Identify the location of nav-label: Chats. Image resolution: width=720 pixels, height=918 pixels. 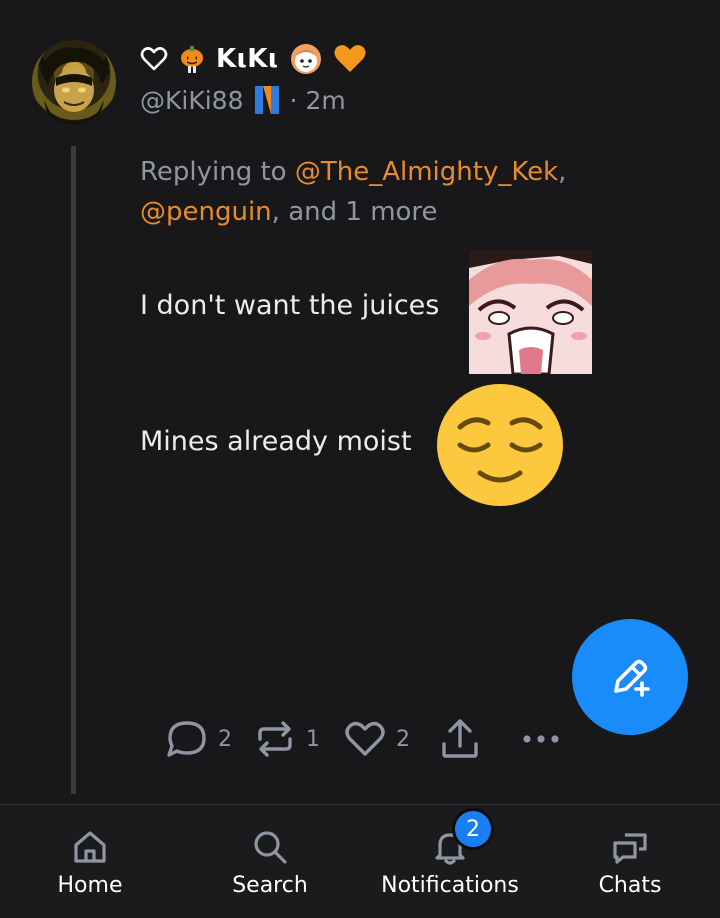
(630, 885).